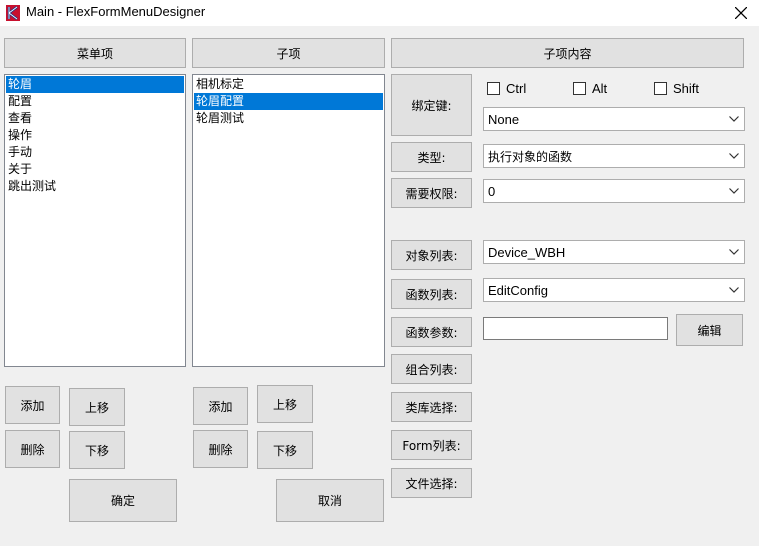  Describe the element at coordinates (614, 119) in the screenshot. I see `key-select: None` at that location.